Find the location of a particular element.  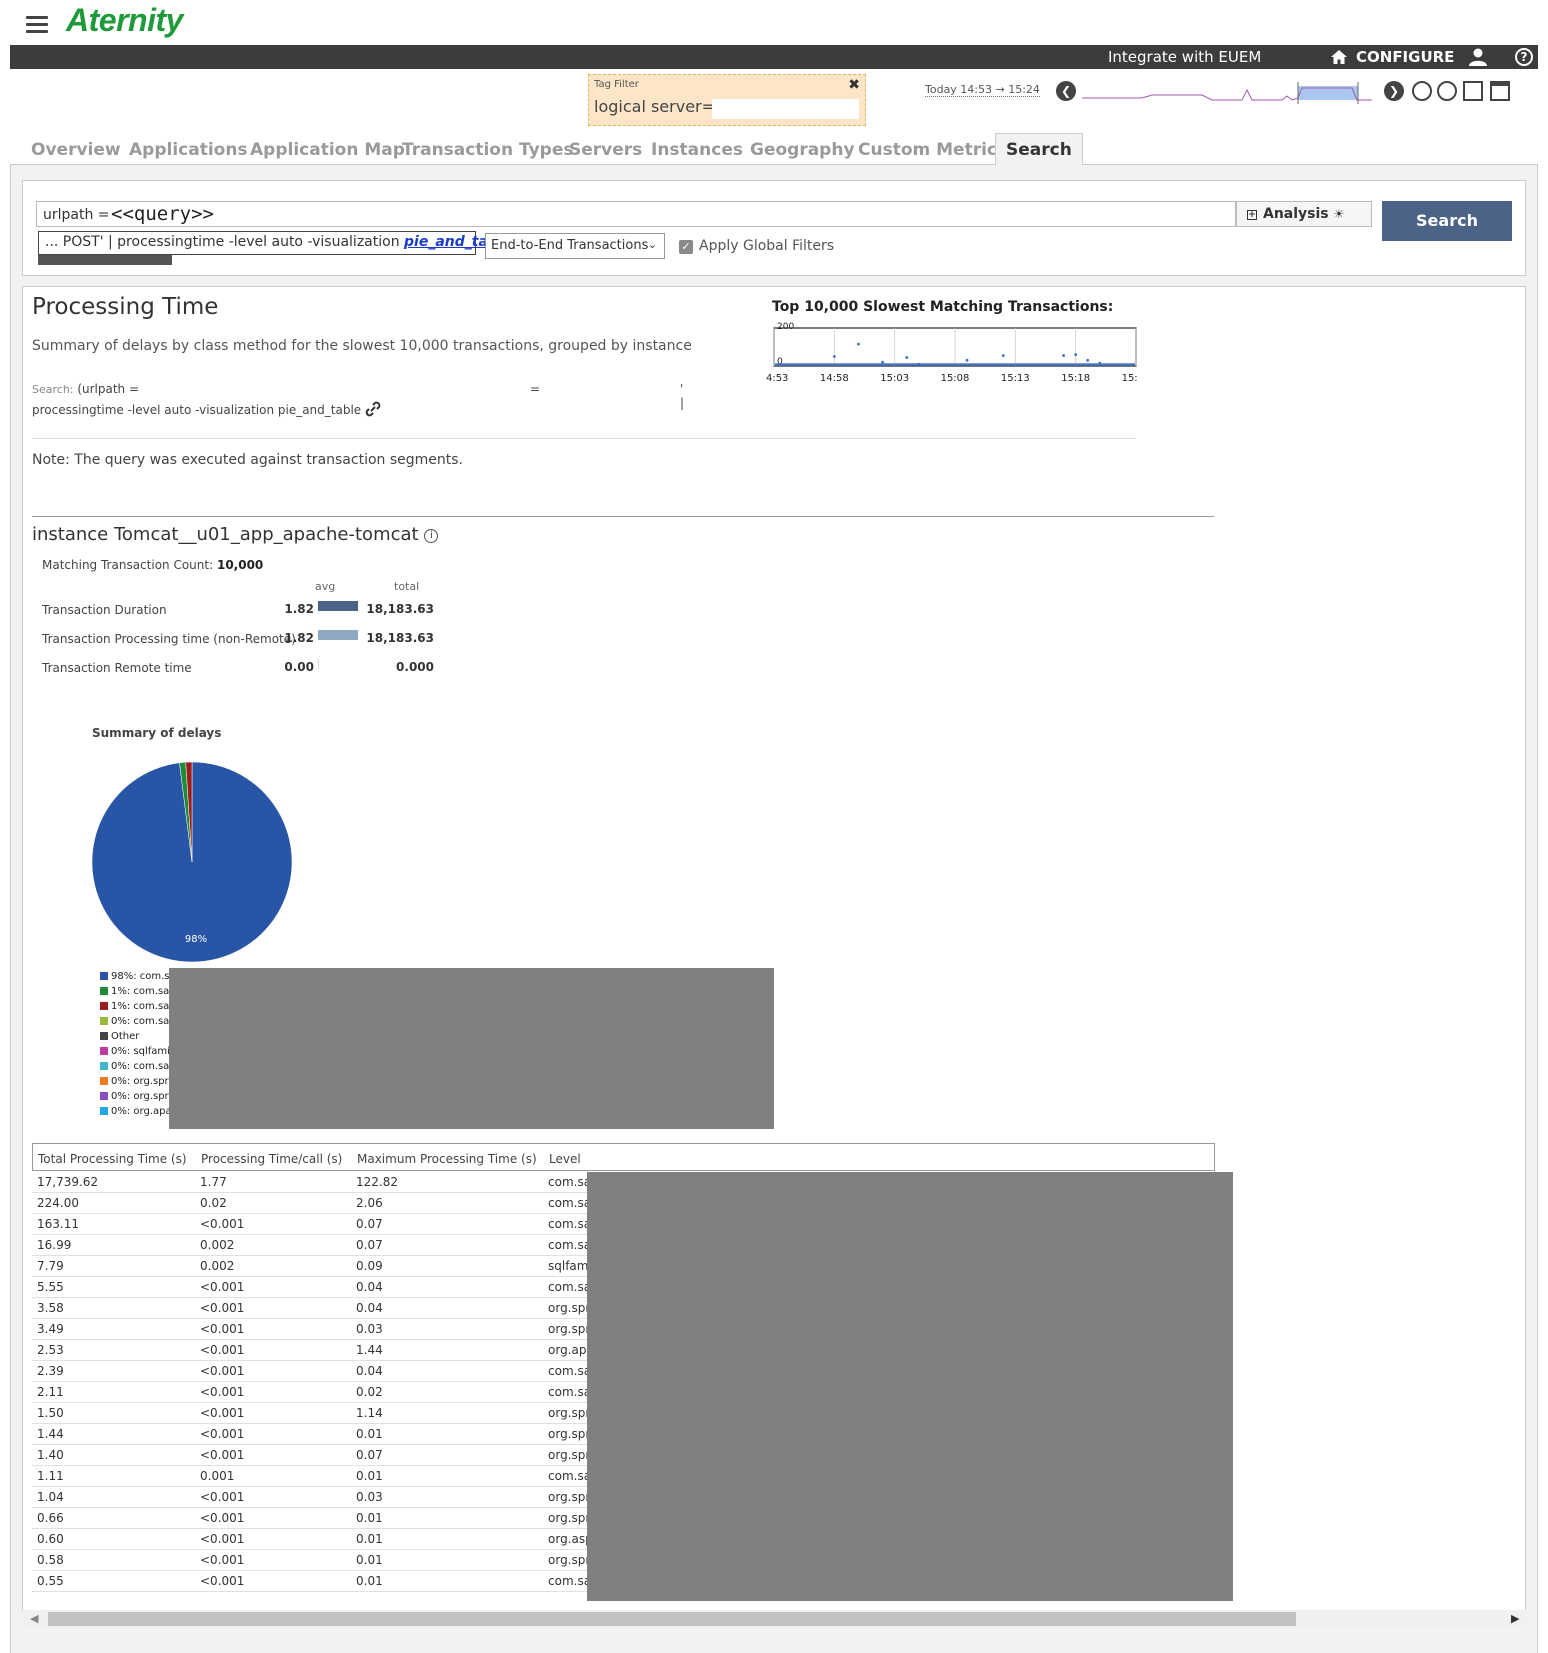

table-cell: 1.40 is located at coordinates (50, 1455).